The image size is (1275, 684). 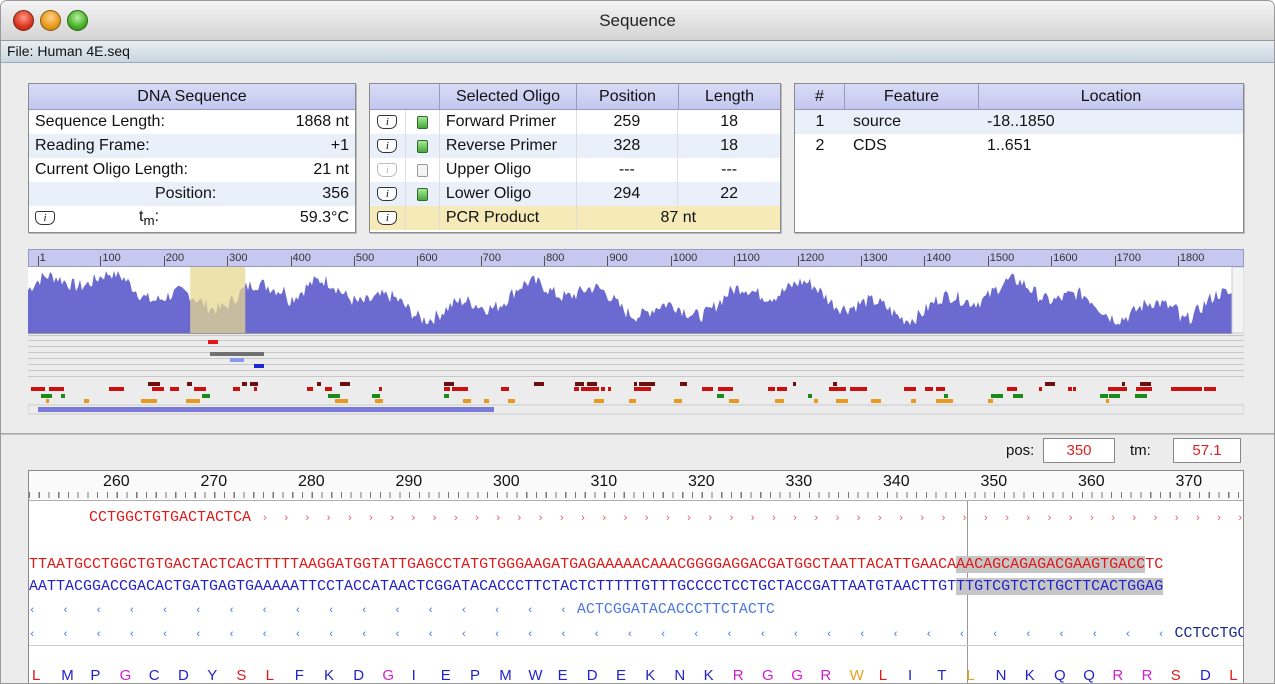 What do you see at coordinates (218, 300) in the screenshot?
I see `pcr-region-highlight` at bounding box center [218, 300].